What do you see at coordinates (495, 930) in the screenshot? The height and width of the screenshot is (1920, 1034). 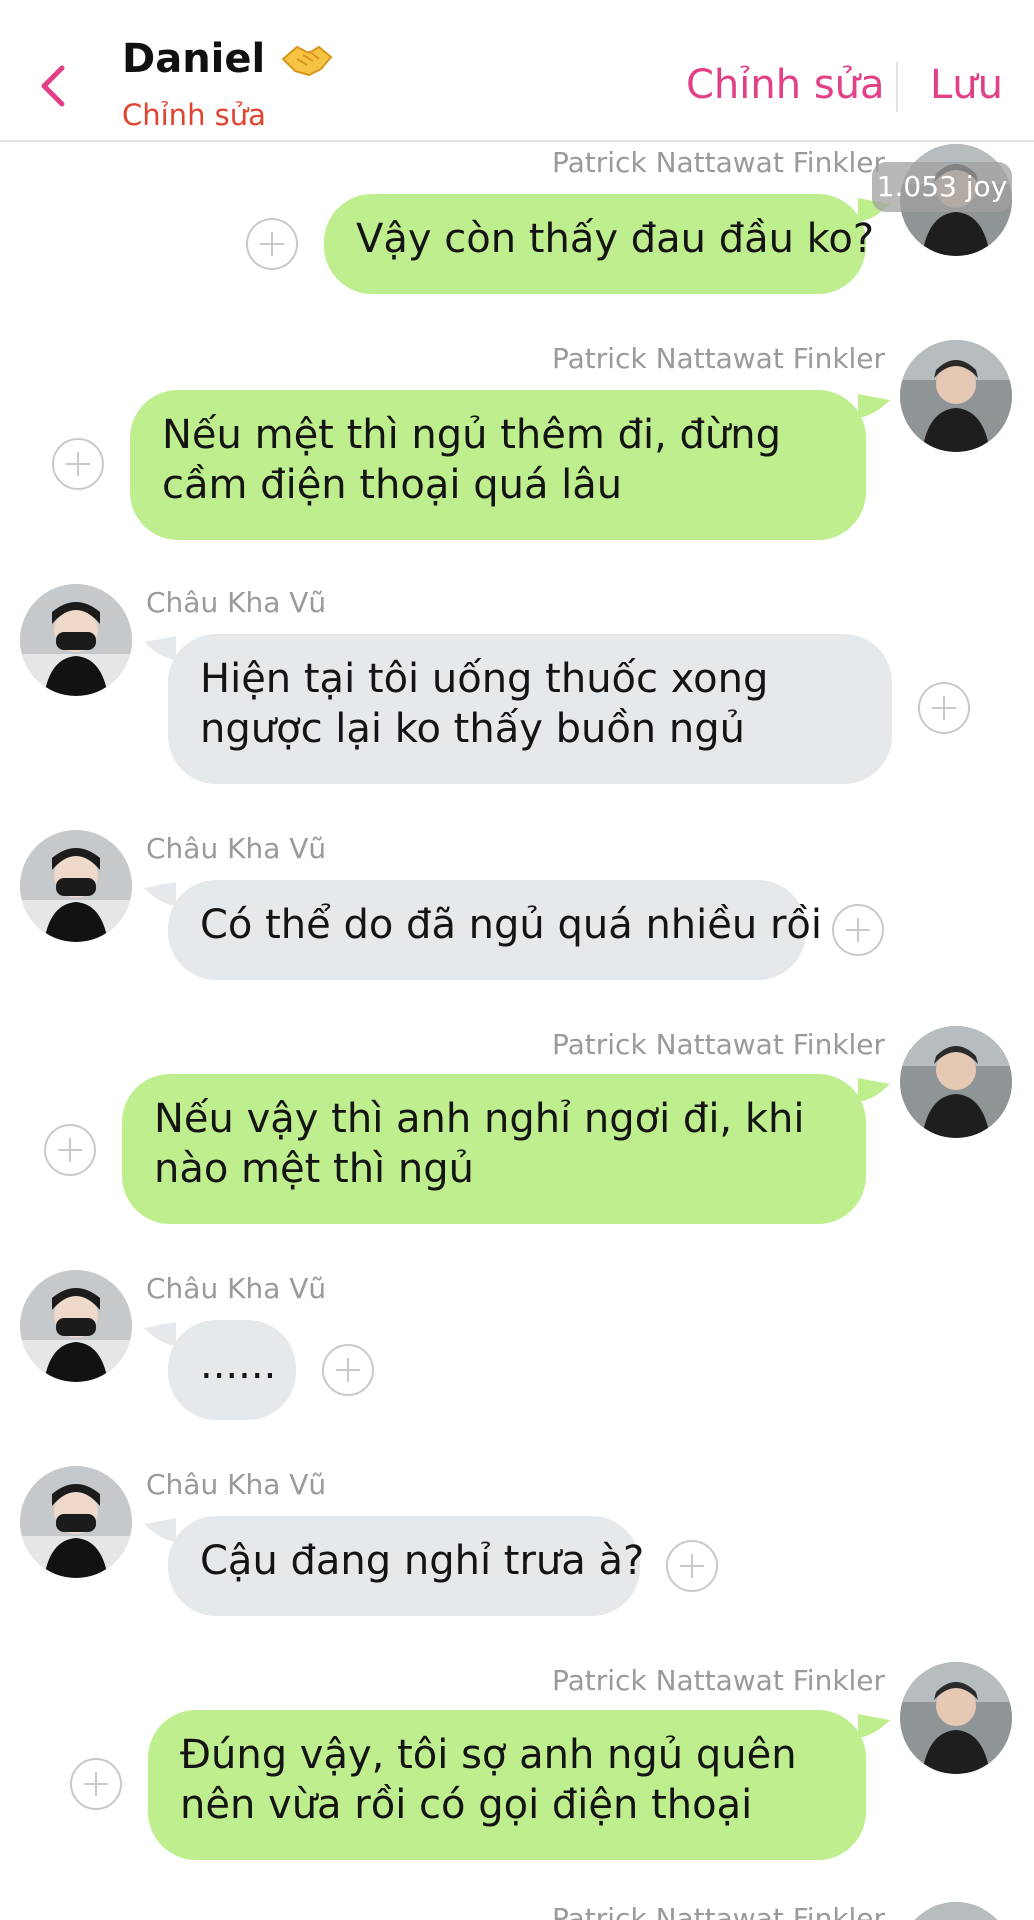 I see `message-bubble: Có thể do đã ngủ quá nhiều rồi` at bounding box center [495, 930].